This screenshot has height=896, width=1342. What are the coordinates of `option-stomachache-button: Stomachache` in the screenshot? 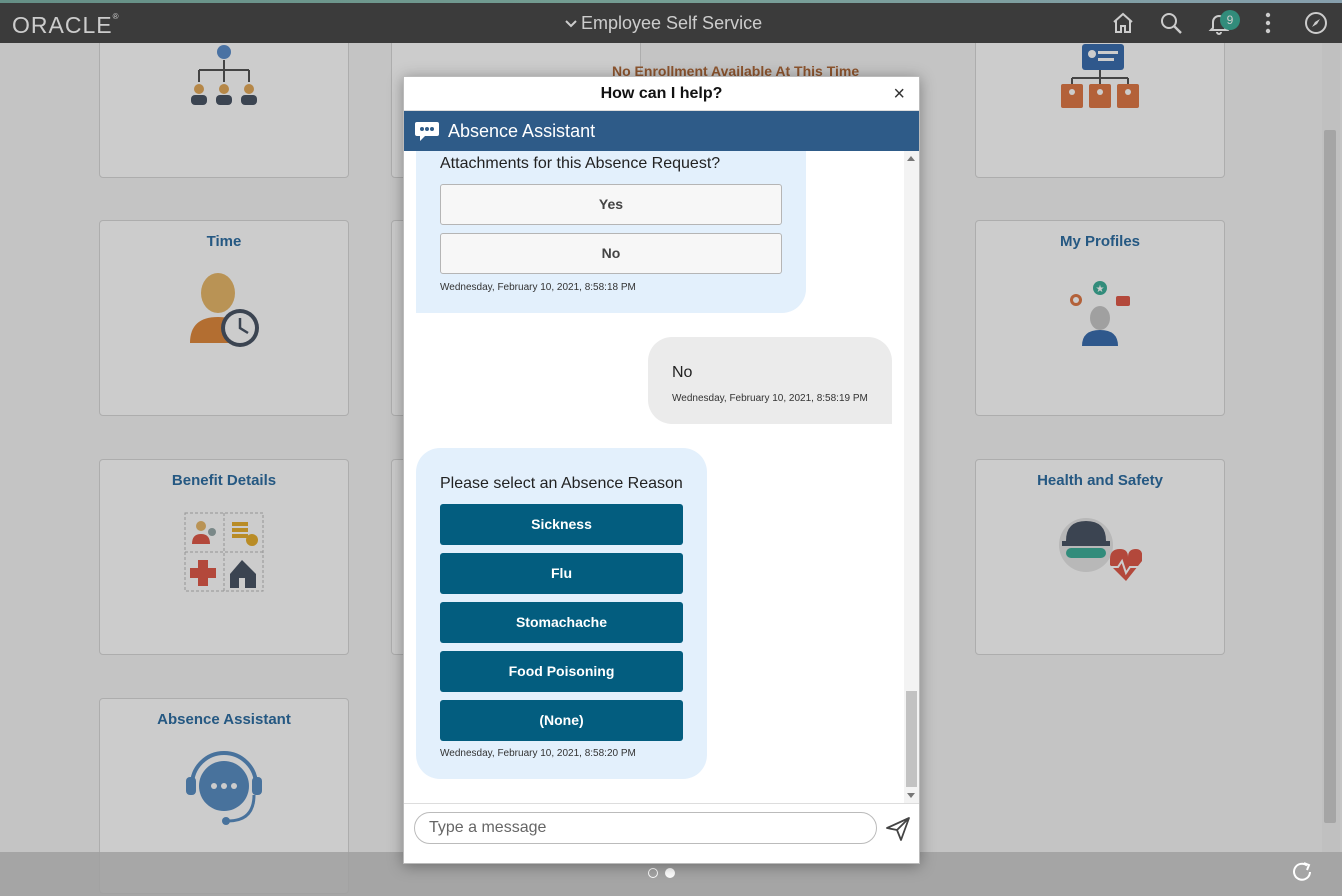 It's located at (561, 622).